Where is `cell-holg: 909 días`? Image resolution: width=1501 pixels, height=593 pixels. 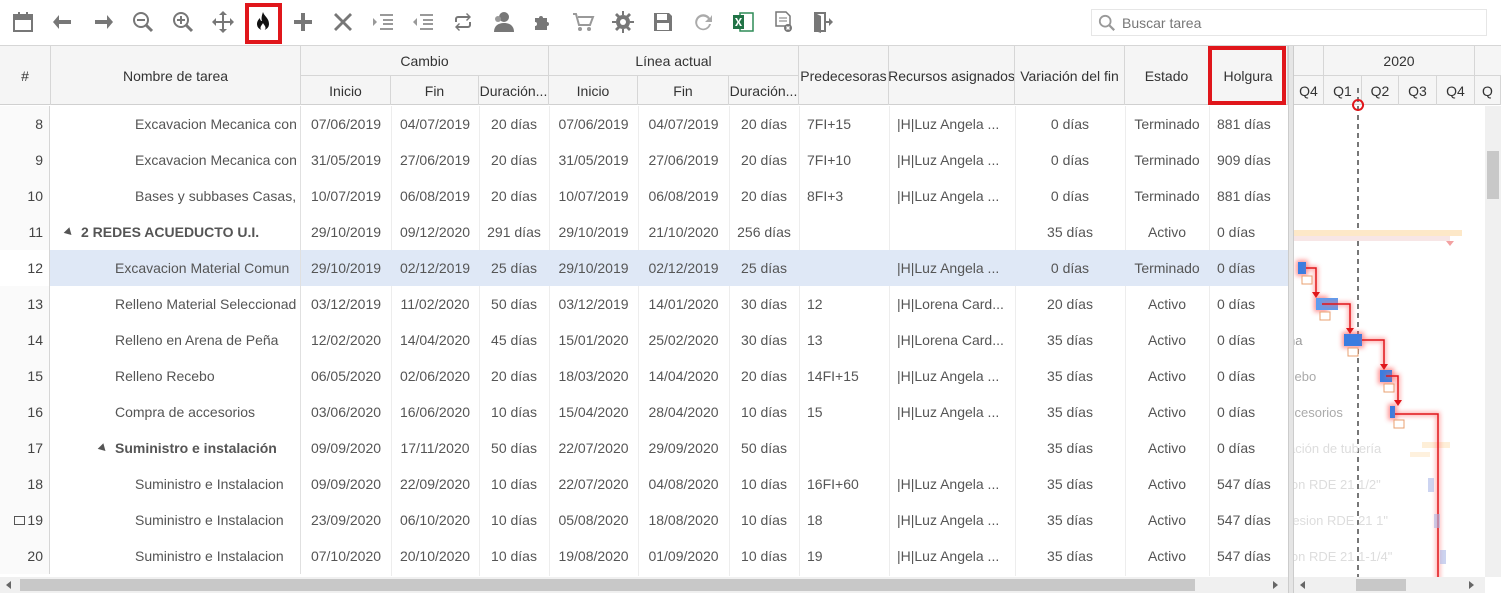
cell-holg: 909 días is located at coordinates (1248, 160).